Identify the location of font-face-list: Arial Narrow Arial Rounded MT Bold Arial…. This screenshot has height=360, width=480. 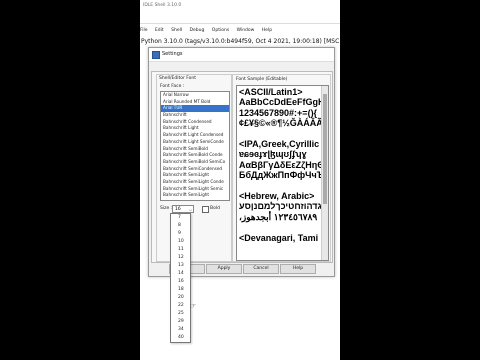
(195, 146).